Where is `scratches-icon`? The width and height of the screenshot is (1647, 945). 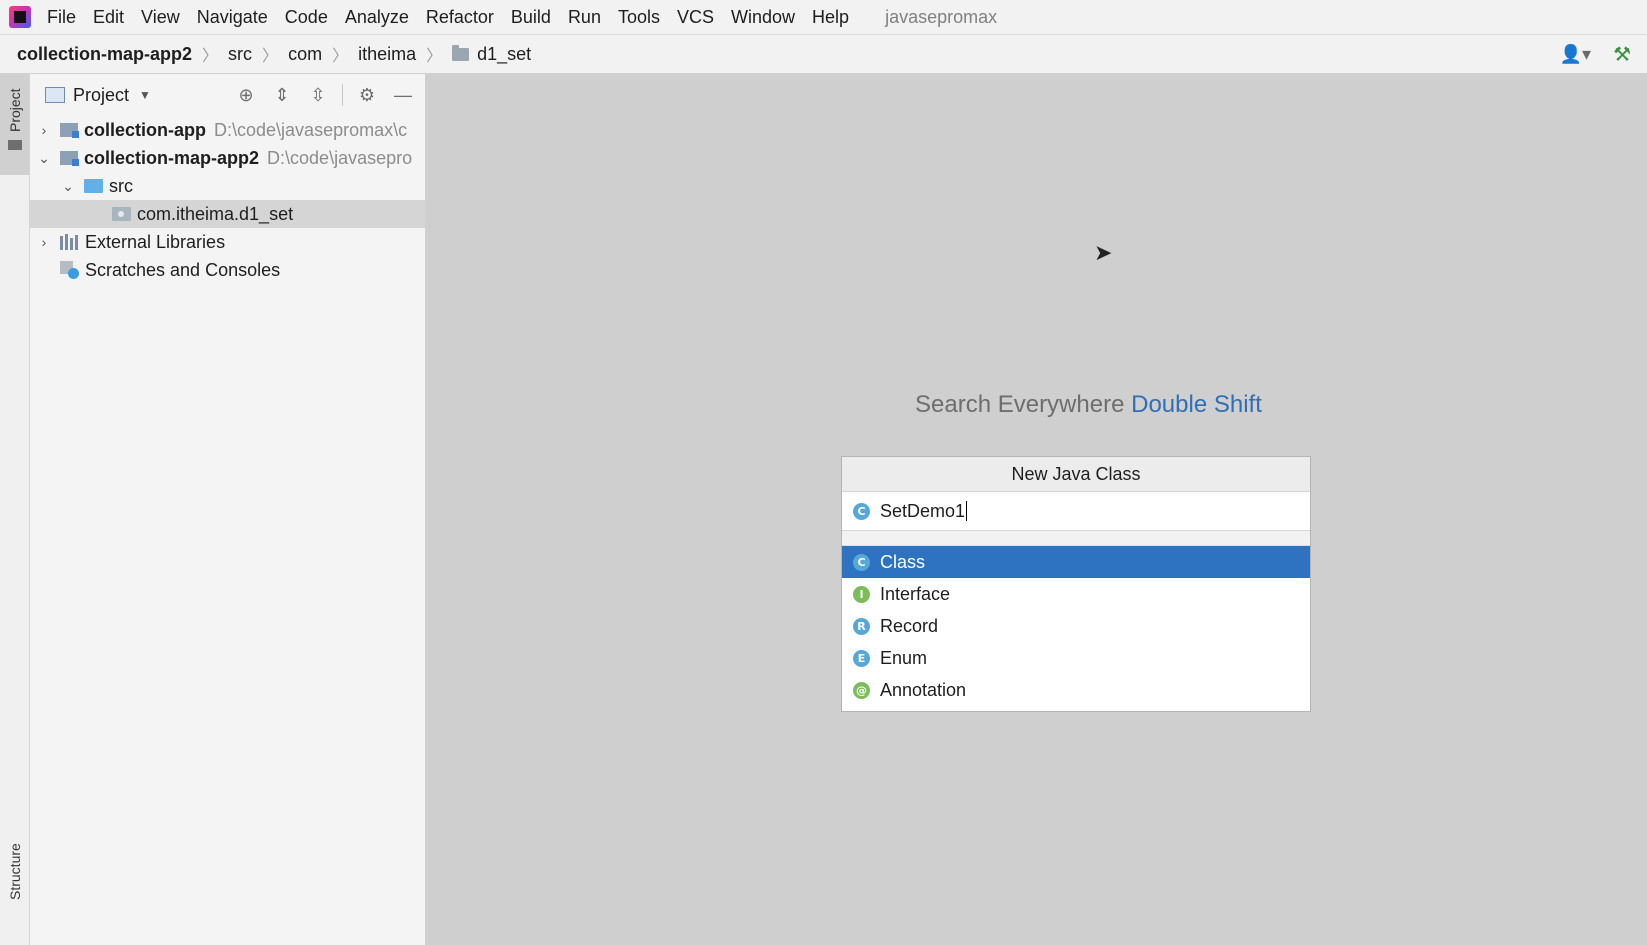
scratches-icon is located at coordinates (69, 270).